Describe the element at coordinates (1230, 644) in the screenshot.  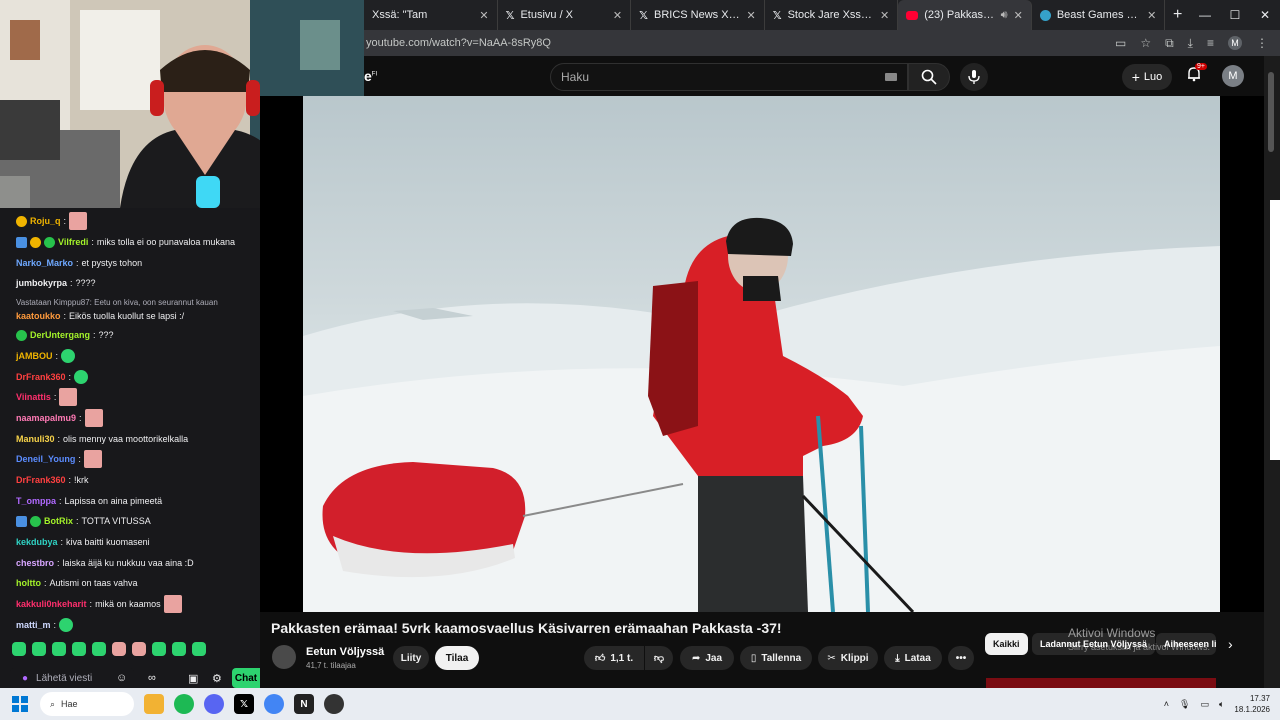
I see `chevron-right-icon: ›` at that location.